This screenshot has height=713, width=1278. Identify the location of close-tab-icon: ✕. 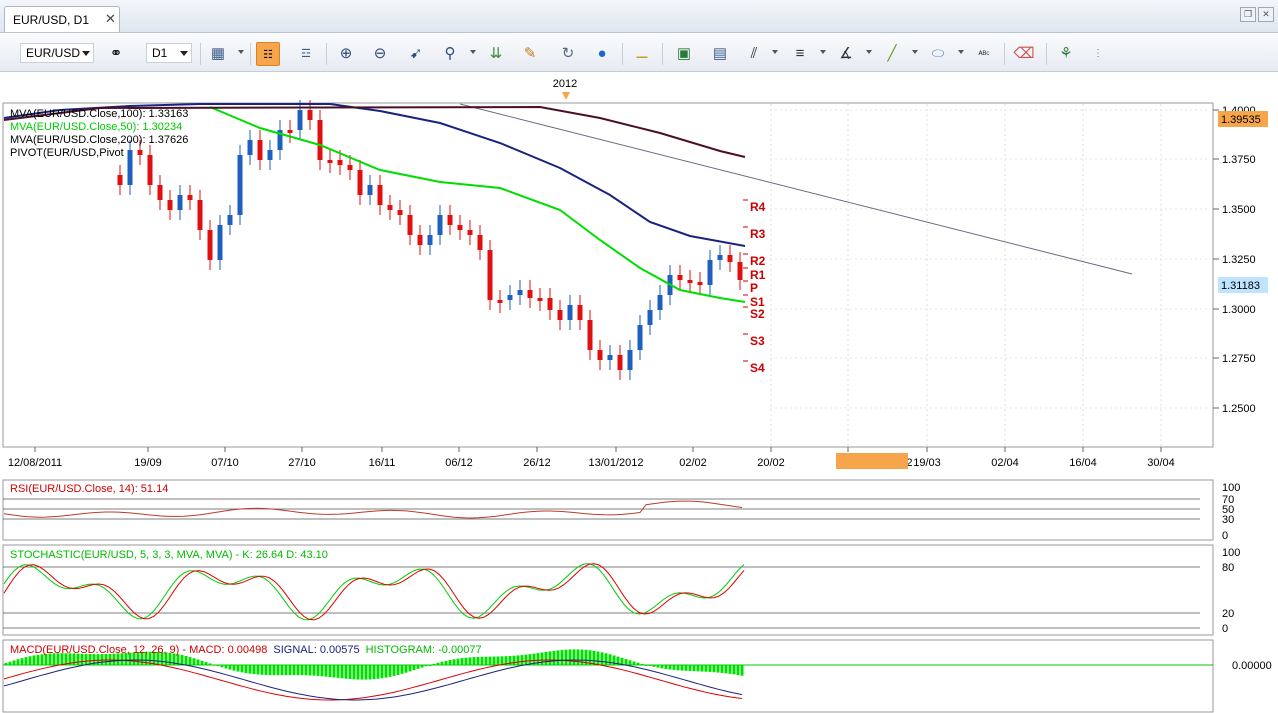
(110, 19).